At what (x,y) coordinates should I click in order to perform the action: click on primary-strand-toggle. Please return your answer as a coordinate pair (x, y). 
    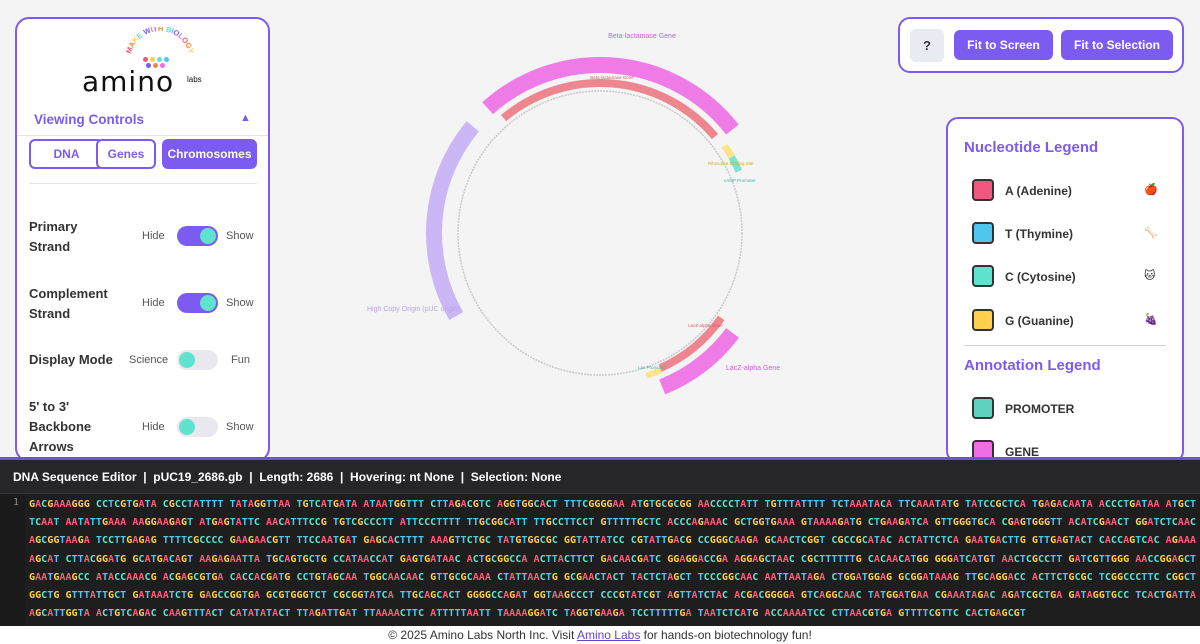
    Looking at the image, I should click on (197, 236).